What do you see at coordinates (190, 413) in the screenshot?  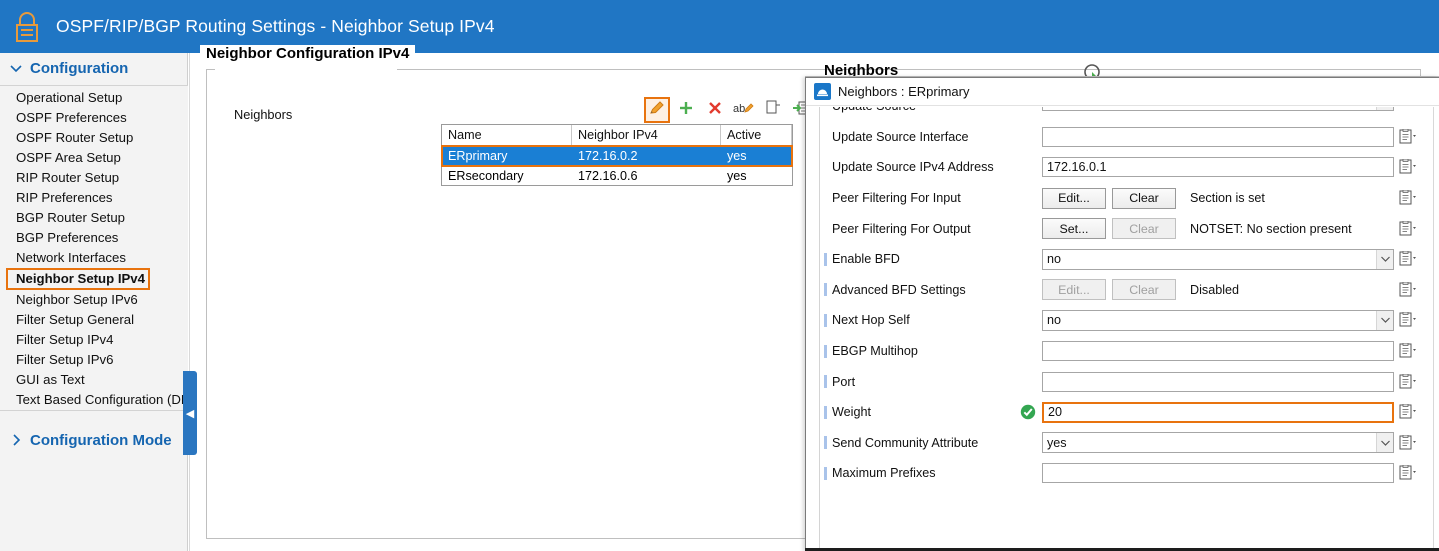 I see `sidebar-collapse-handle: ◀` at bounding box center [190, 413].